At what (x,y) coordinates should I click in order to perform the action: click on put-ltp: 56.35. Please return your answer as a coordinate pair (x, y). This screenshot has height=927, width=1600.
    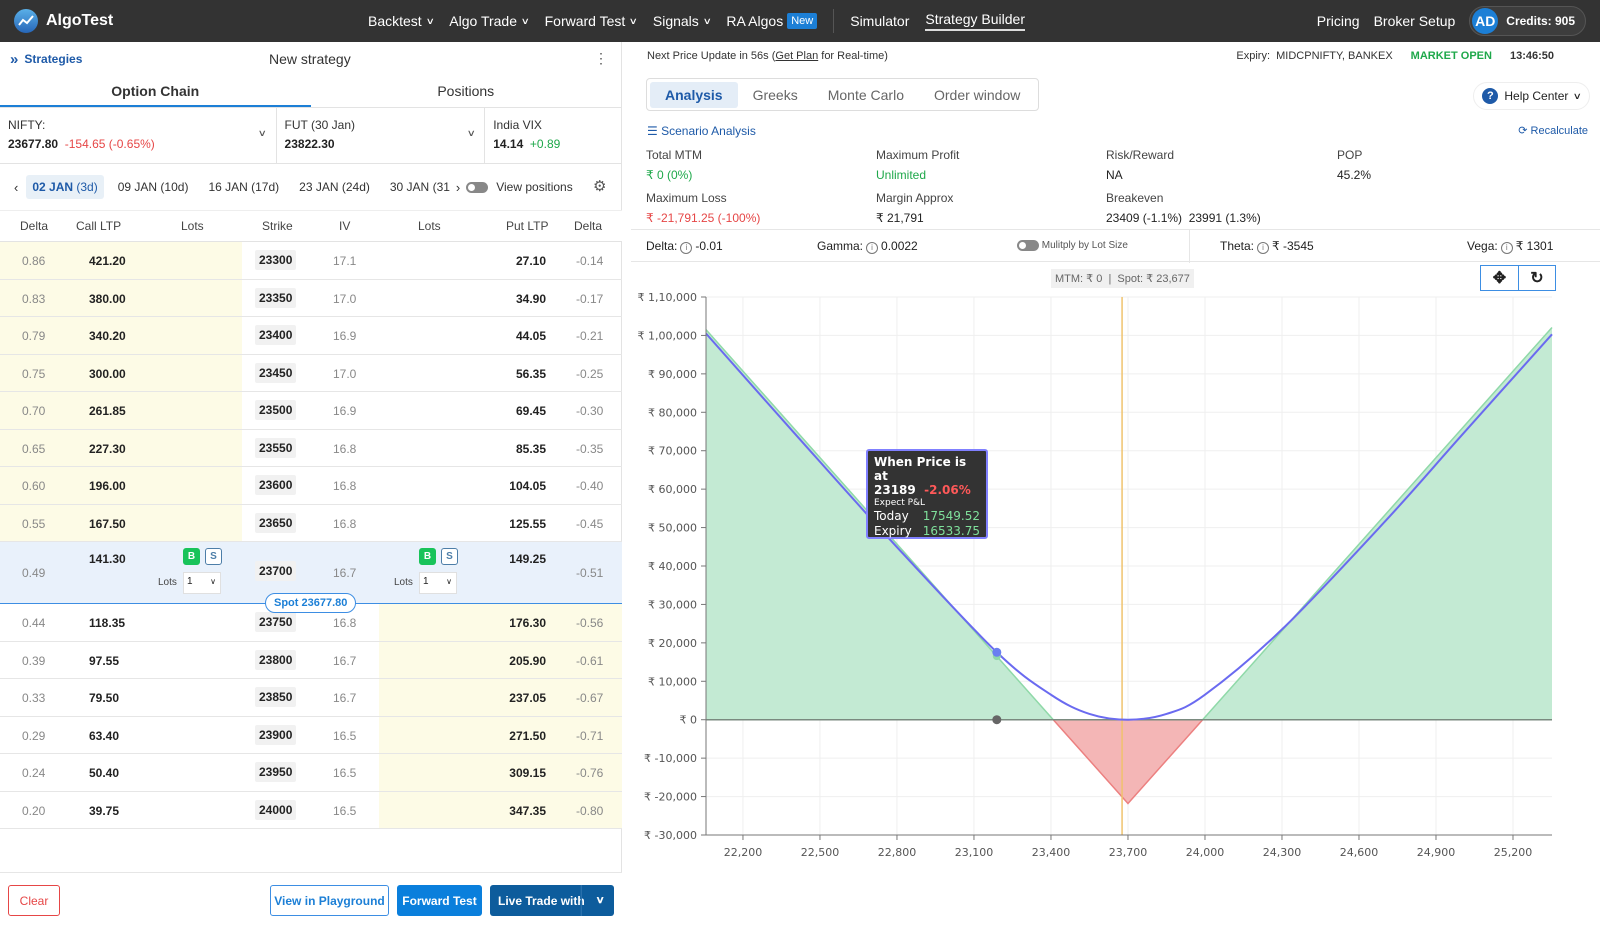
    Looking at the image, I should click on (531, 374).